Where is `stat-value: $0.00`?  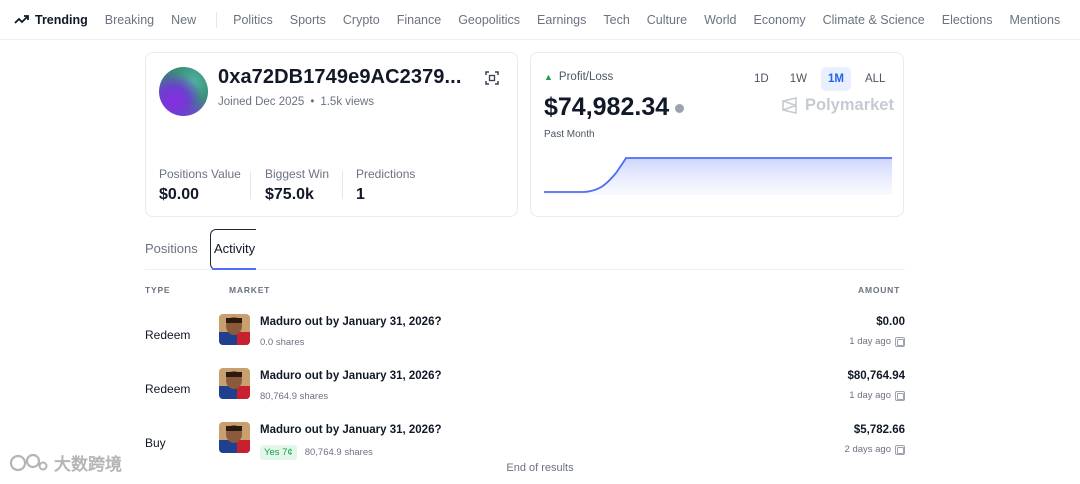
stat-value: $0.00 is located at coordinates (179, 194).